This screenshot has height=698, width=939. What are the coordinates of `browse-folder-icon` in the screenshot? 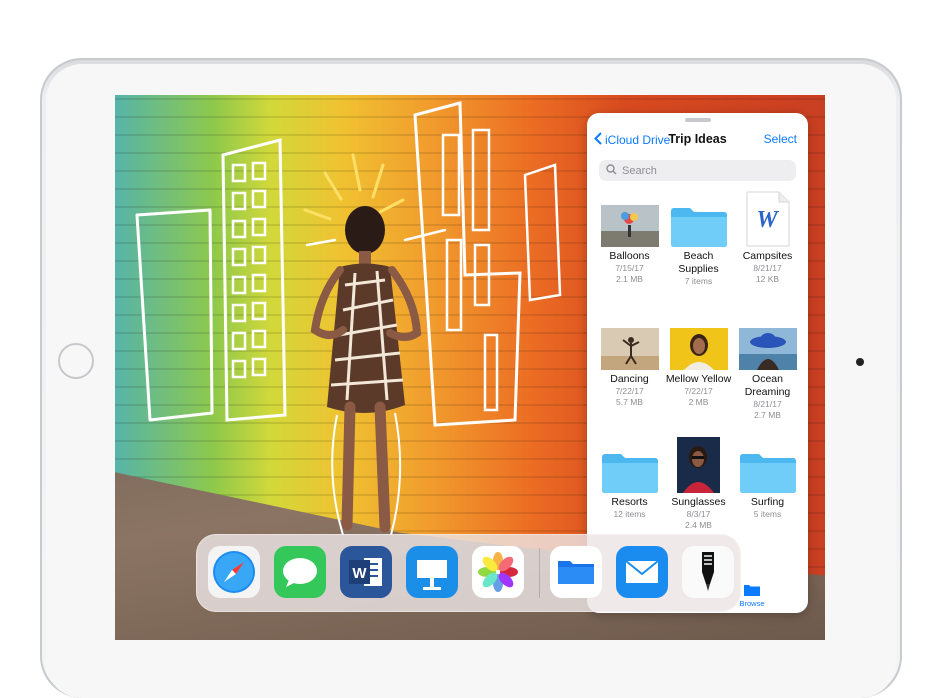 It's located at (752, 590).